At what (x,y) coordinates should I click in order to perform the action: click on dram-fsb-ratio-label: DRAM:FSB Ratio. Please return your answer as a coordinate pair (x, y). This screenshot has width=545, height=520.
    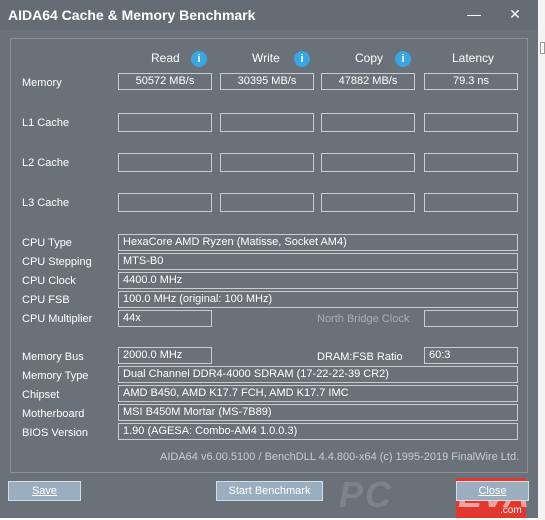
    Looking at the image, I should click on (360, 357).